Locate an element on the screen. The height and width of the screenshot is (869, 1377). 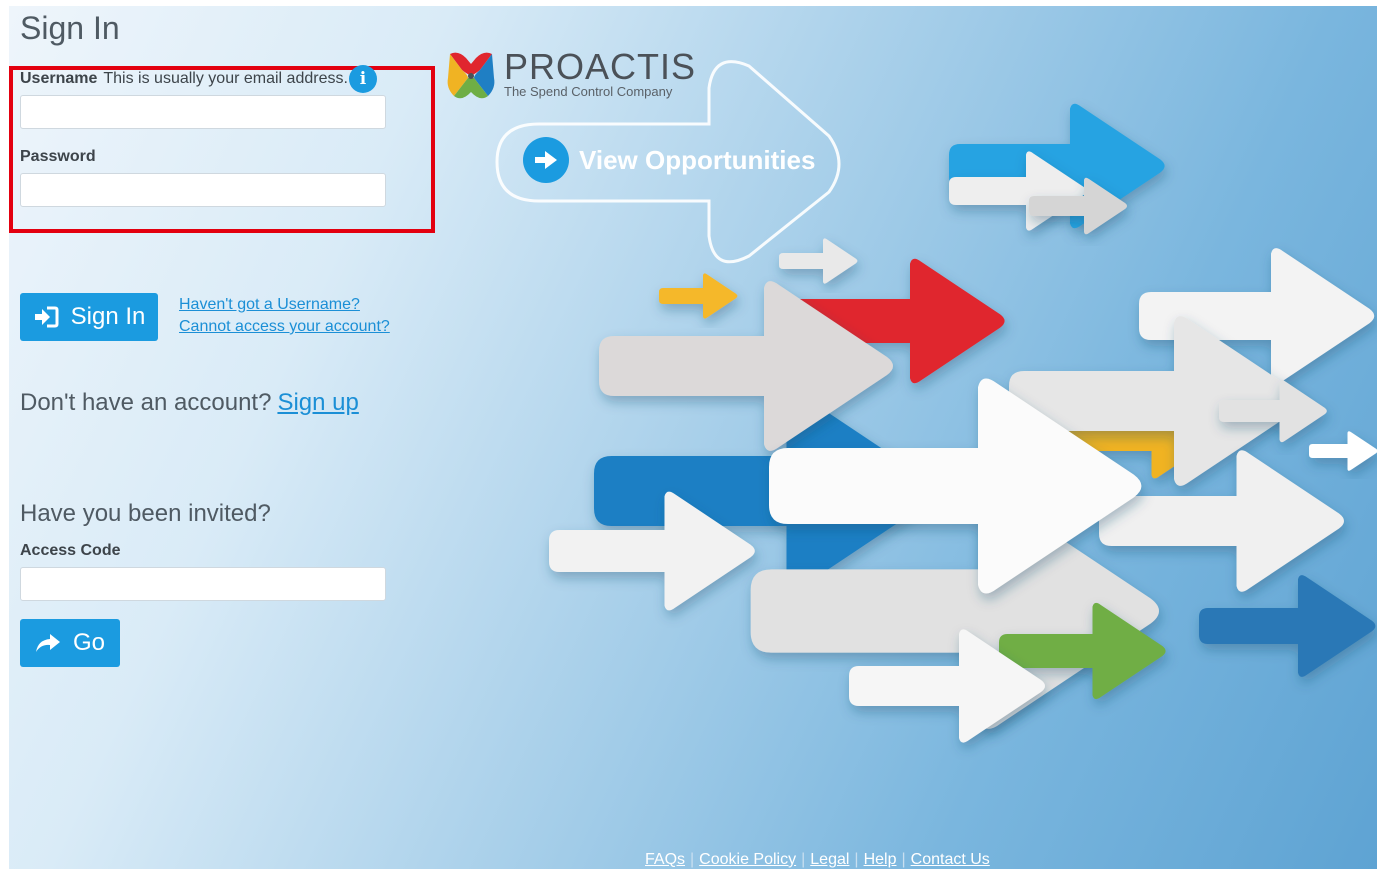
cannot-access-link: Cannot access your account? is located at coordinates (284, 327).